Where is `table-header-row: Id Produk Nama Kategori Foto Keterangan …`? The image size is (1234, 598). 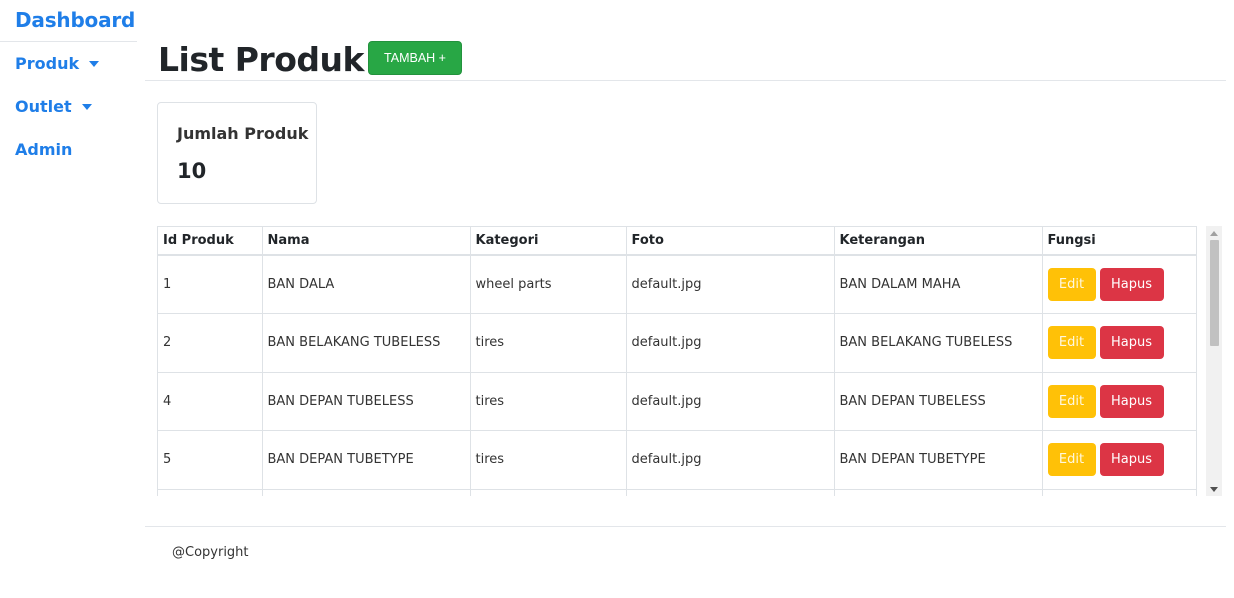 table-header-row: Id Produk Nama Kategori Foto Keterangan … is located at coordinates (677, 241).